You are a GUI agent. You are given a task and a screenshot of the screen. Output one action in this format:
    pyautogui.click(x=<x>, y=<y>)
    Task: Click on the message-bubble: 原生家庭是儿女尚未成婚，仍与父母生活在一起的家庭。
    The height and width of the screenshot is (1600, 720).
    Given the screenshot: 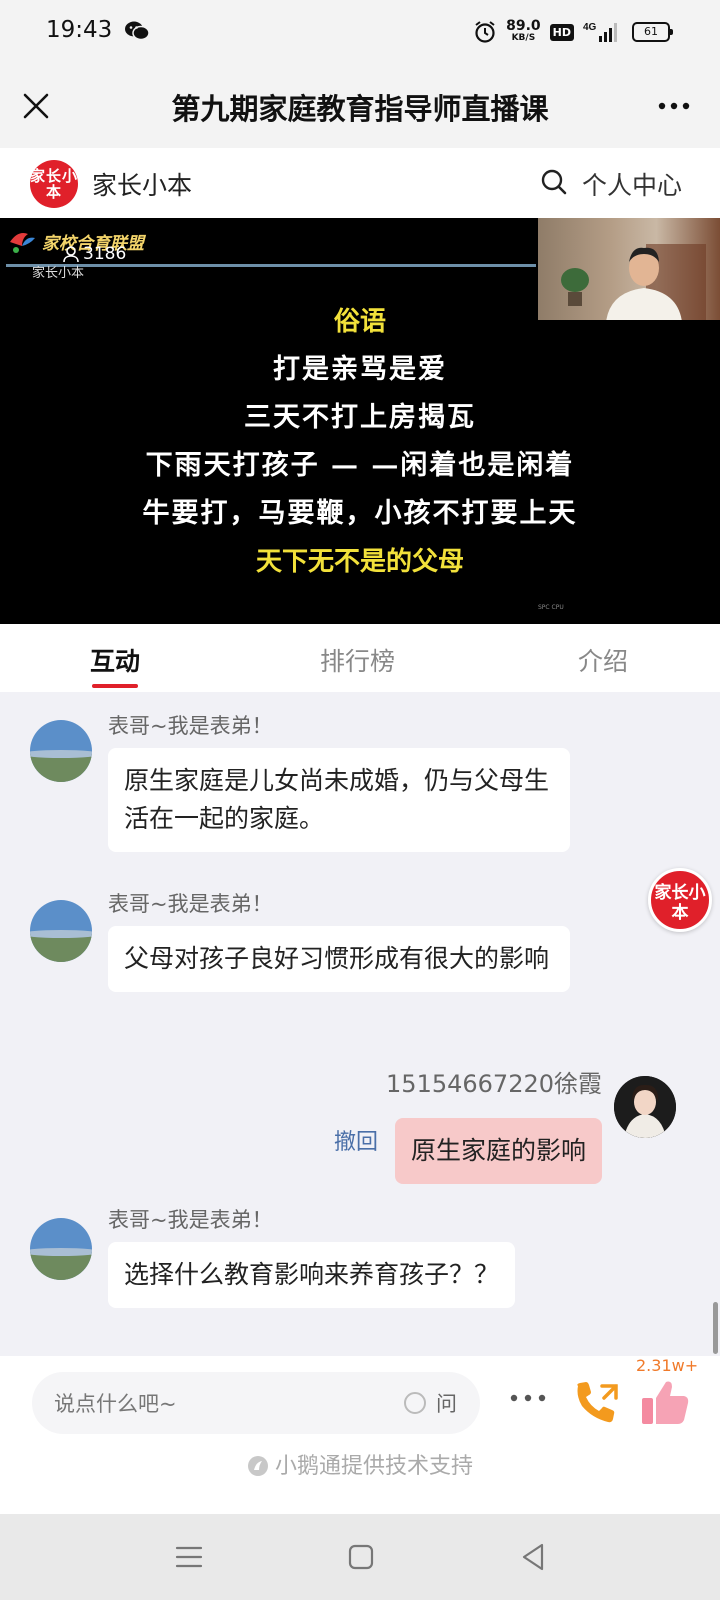 What is the action you would take?
    pyautogui.click(x=339, y=800)
    